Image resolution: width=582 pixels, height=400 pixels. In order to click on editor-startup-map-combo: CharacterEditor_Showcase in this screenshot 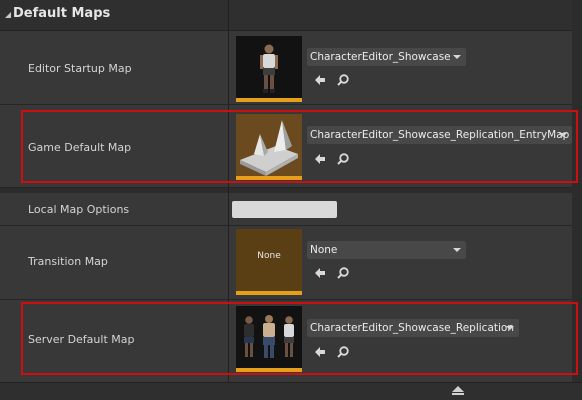, I will do `click(386, 57)`.